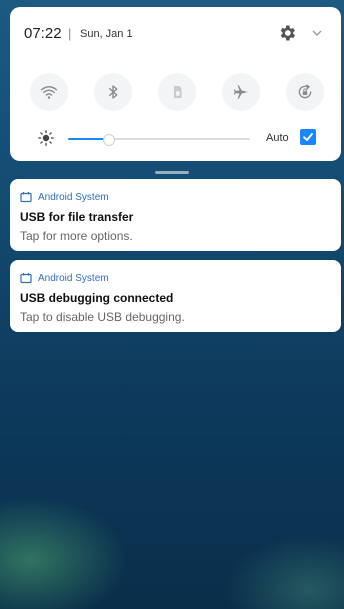 The image size is (344, 609). I want to click on notification-title: USB for file transfer, so click(77, 217).